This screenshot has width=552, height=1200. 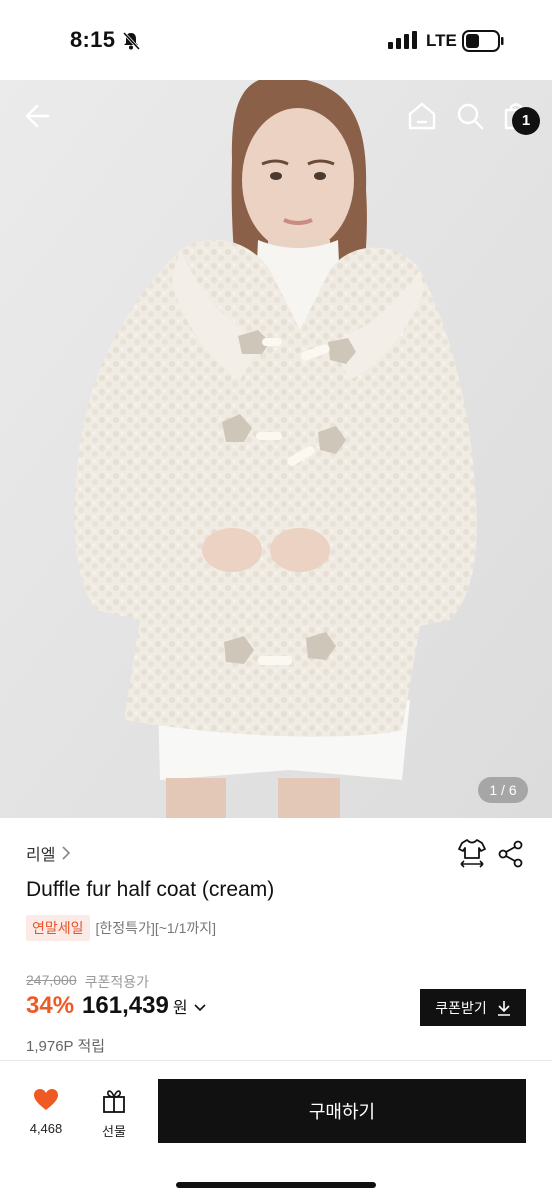 What do you see at coordinates (461, 1007) in the screenshot?
I see `coupon-button-label: 쿠폰받기` at bounding box center [461, 1007].